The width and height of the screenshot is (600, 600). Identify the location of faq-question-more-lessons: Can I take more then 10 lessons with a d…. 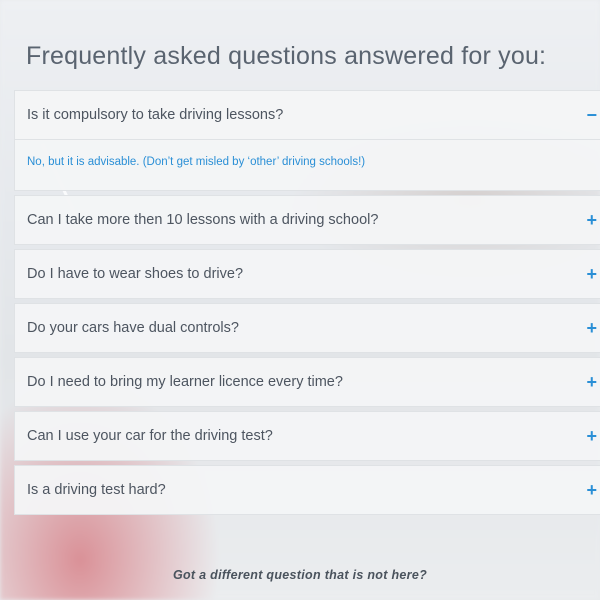
(307, 220).